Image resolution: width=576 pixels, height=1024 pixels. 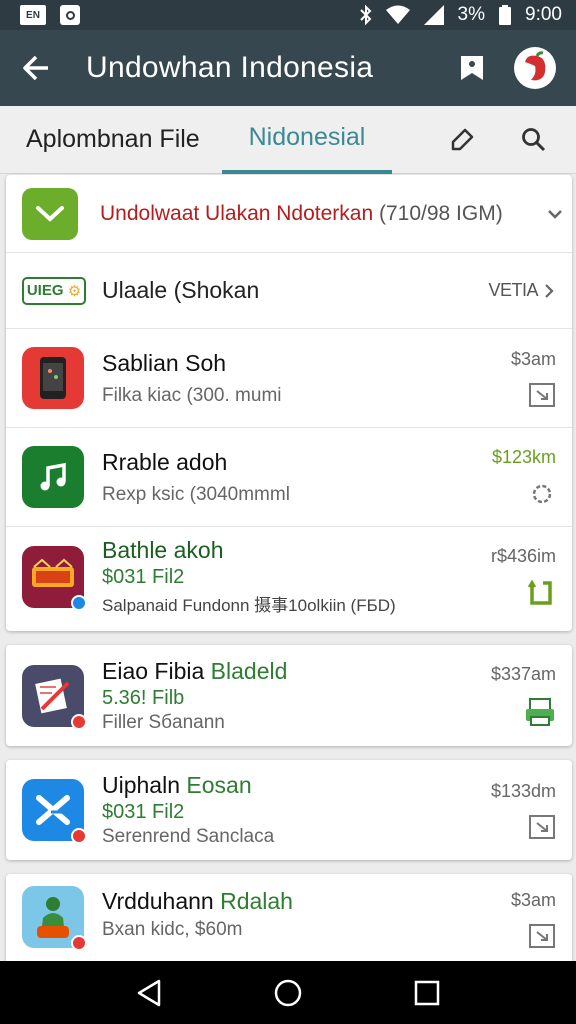 What do you see at coordinates (33, 15) in the screenshot?
I see `keyboard-notification-icon: EN` at bounding box center [33, 15].